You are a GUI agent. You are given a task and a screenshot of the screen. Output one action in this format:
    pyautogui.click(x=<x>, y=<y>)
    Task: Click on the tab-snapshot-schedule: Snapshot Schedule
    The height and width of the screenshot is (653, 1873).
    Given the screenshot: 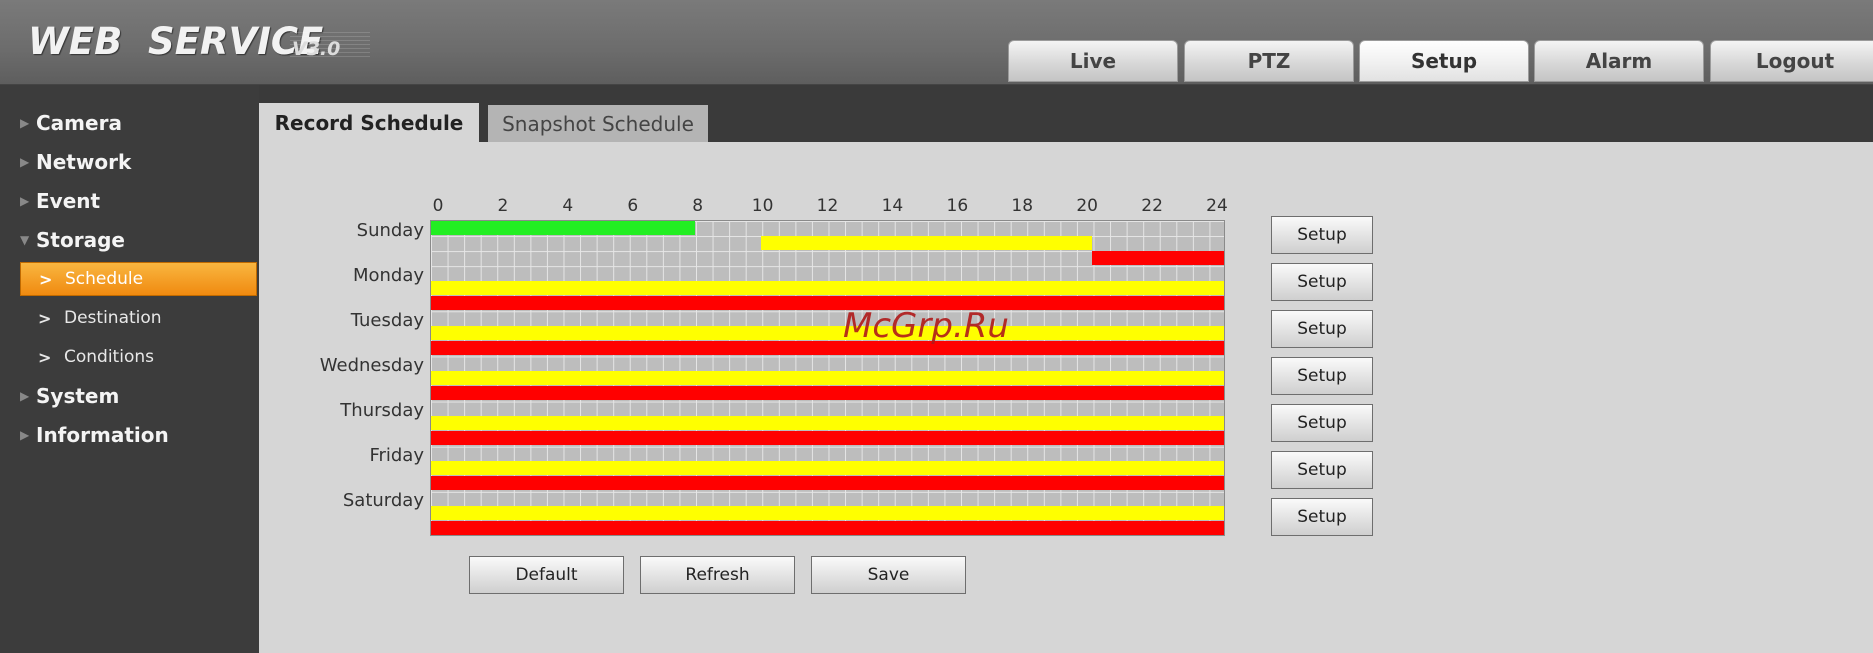 What is the action you would take?
    pyautogui.click(x=598, y=123)
    